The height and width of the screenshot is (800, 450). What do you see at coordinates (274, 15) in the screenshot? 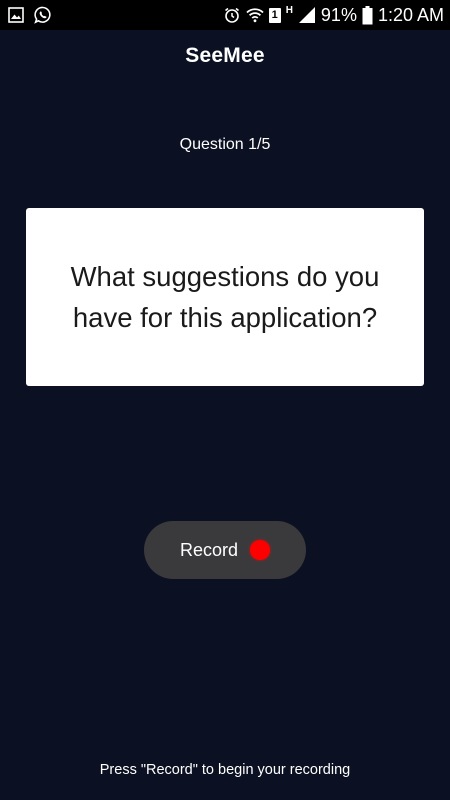
I see `sim-icon: 1` at bounding box center [274, 15].